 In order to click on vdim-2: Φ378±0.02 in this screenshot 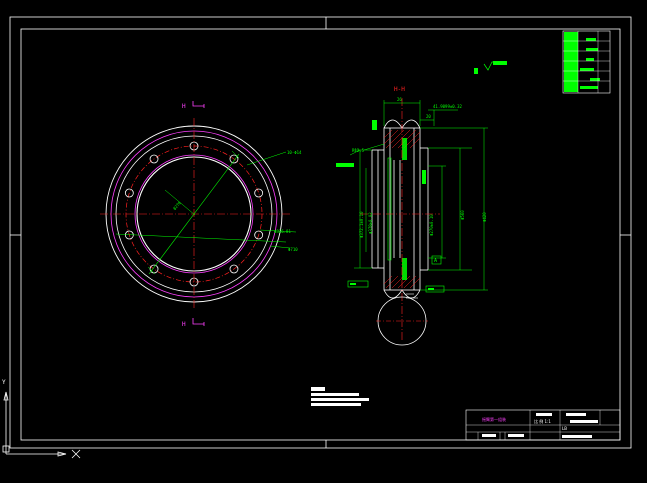, I will do `click(370, 223)`.